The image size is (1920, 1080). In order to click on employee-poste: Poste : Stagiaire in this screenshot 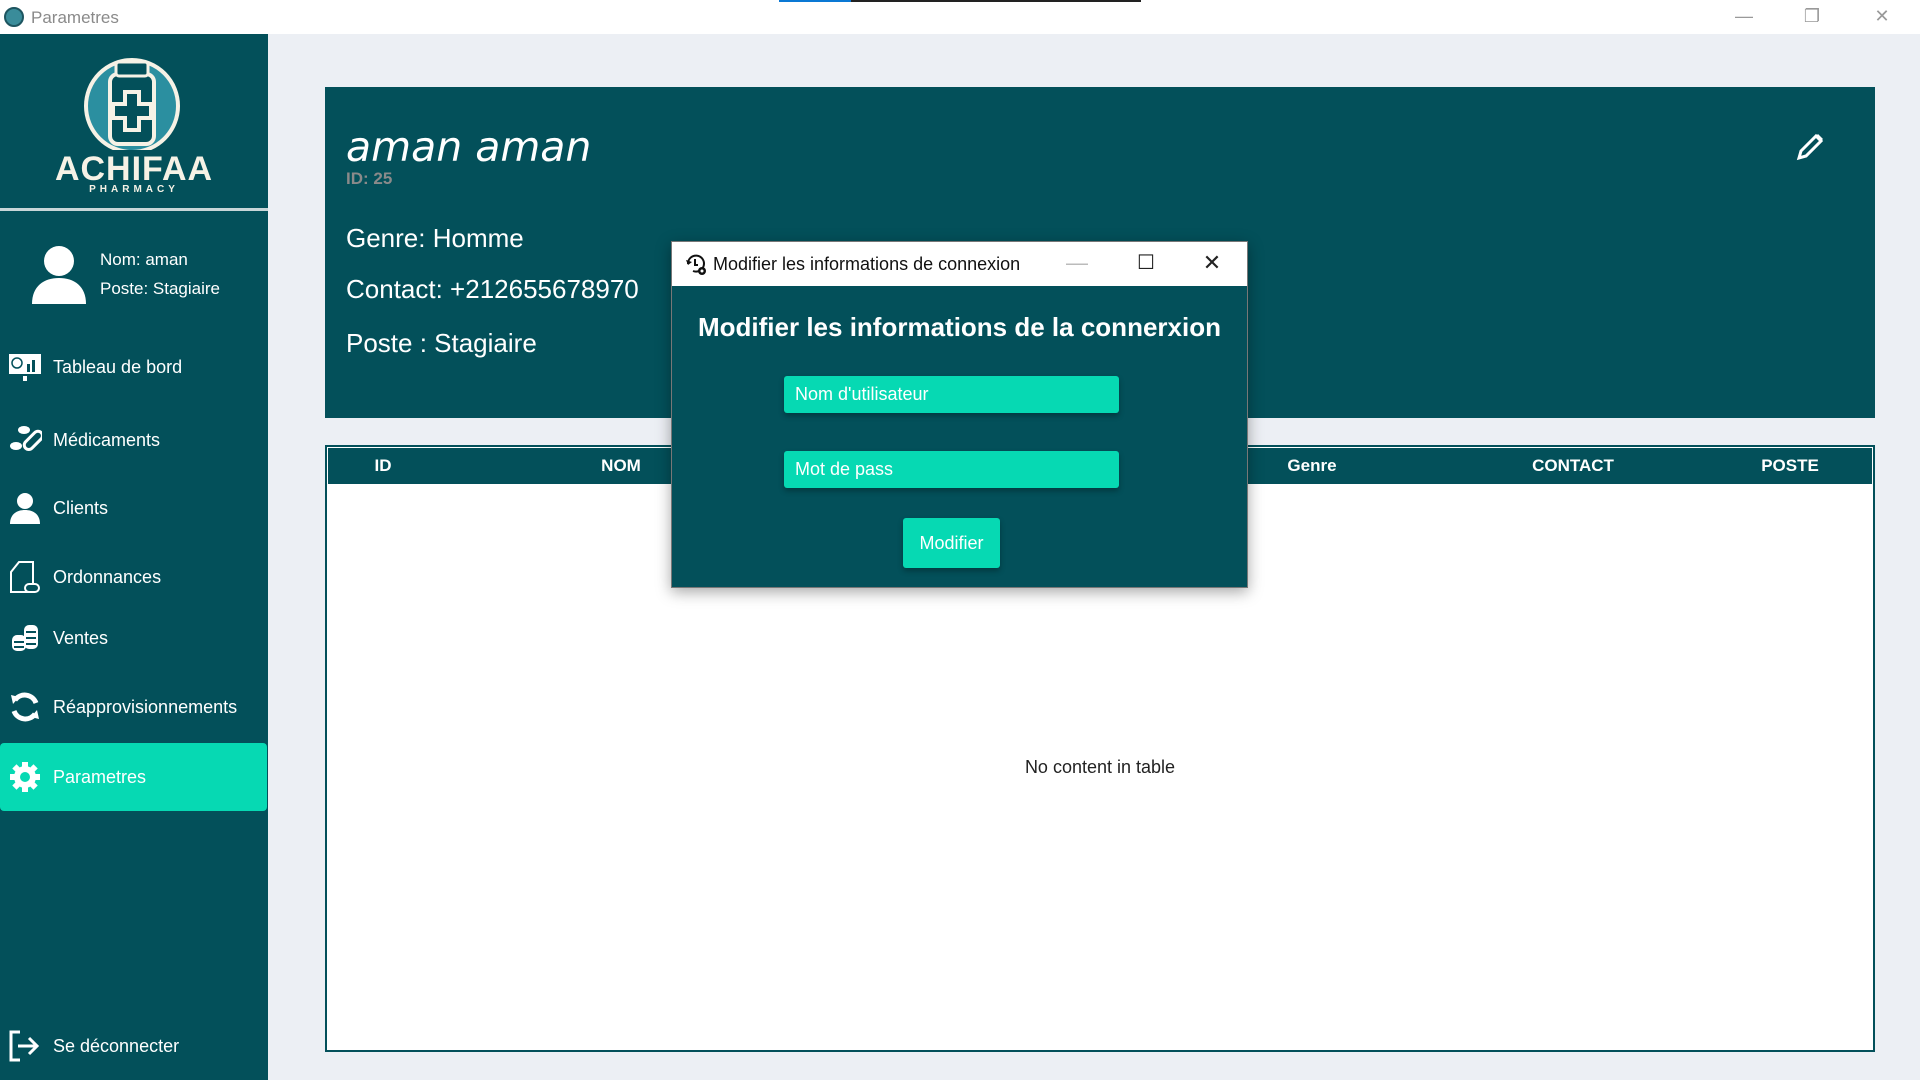, I will do `click(441, 343)`.